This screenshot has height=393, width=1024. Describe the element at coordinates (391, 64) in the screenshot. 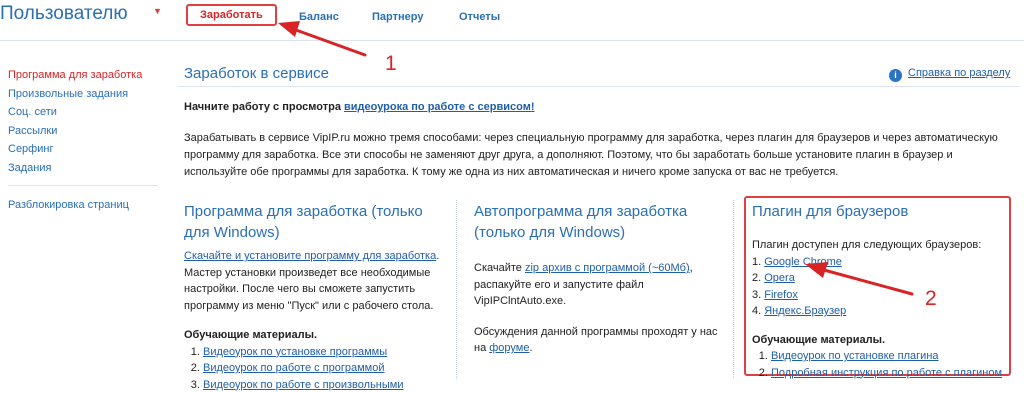

I see `annotation-marker-1: 1` at that location.